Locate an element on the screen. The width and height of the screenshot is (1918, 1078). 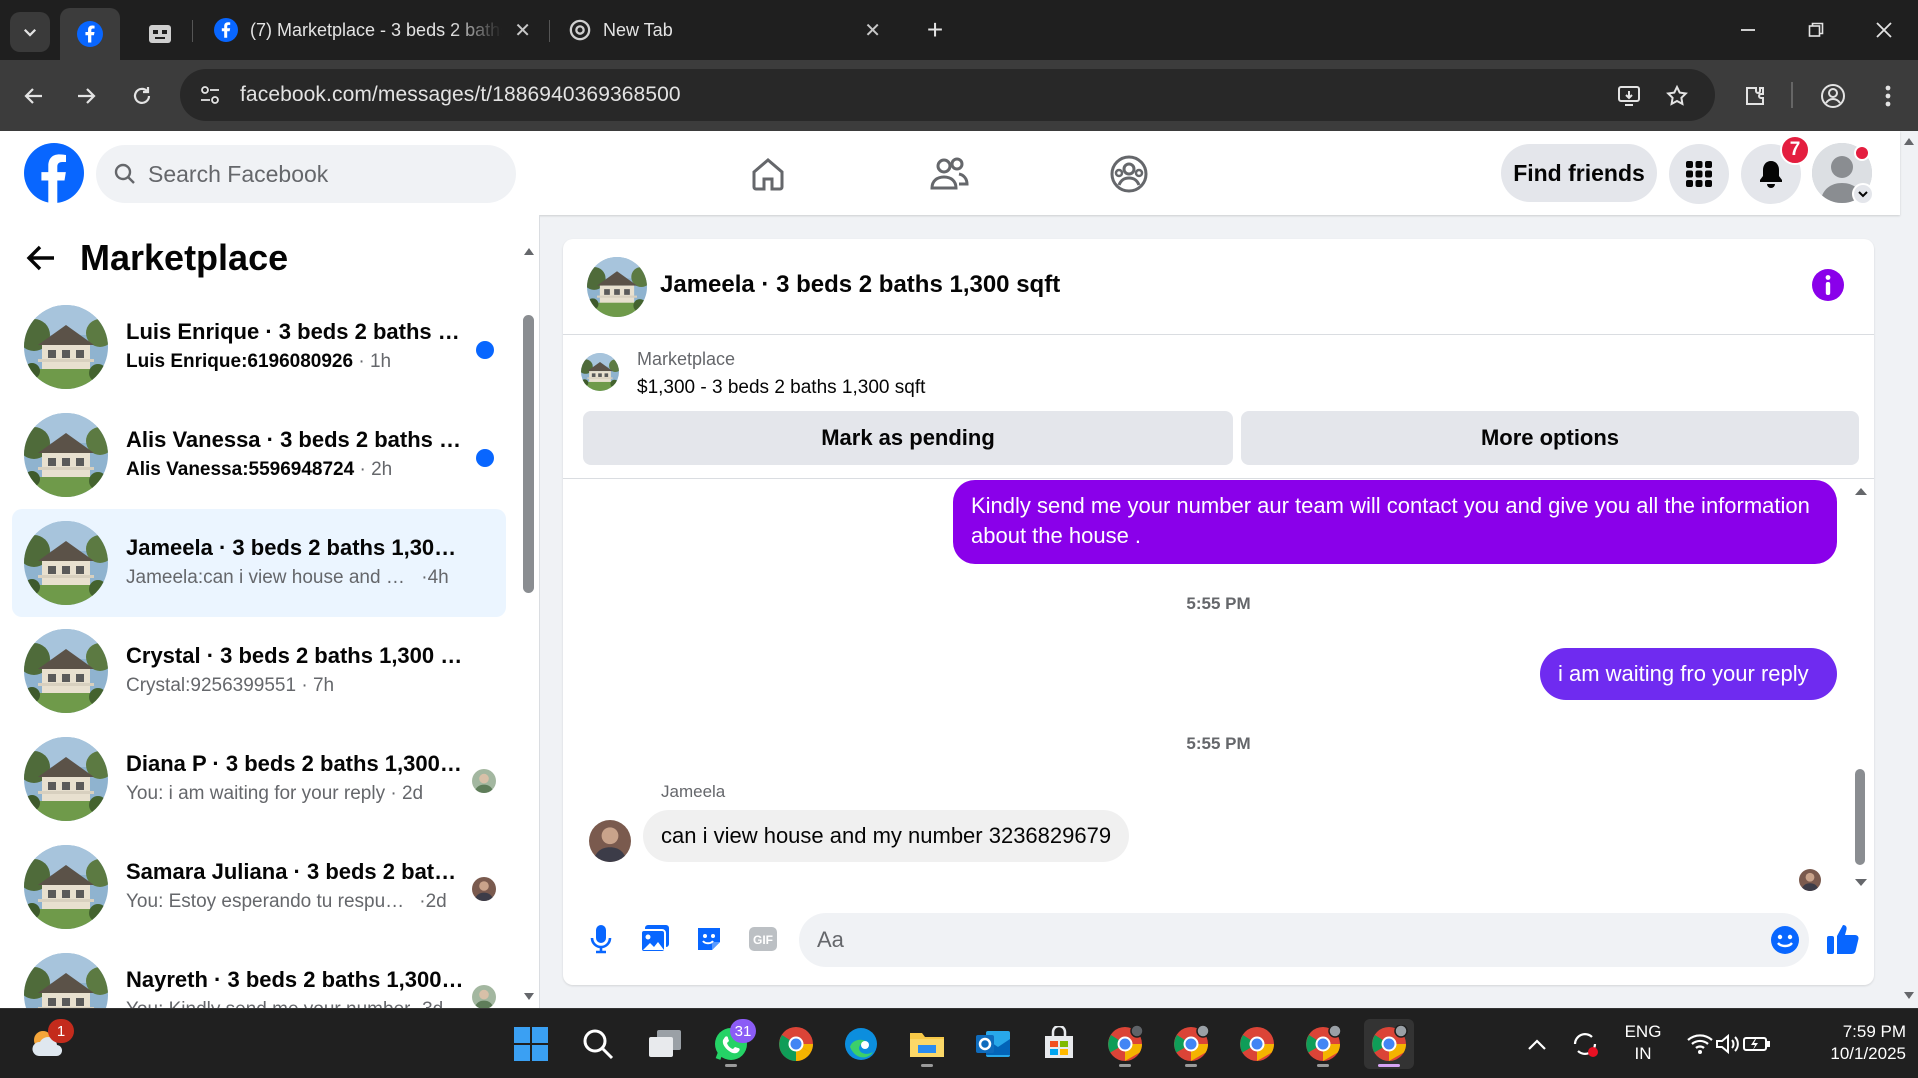
taskbar-search is located at coordinates (598, 1044).